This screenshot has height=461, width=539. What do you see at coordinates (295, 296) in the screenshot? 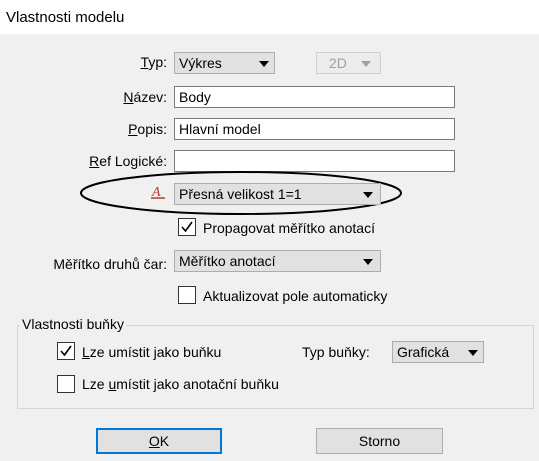
I see `auto-update-label: Aktualizovat pole automaticky` at bounding box center [295, 296].